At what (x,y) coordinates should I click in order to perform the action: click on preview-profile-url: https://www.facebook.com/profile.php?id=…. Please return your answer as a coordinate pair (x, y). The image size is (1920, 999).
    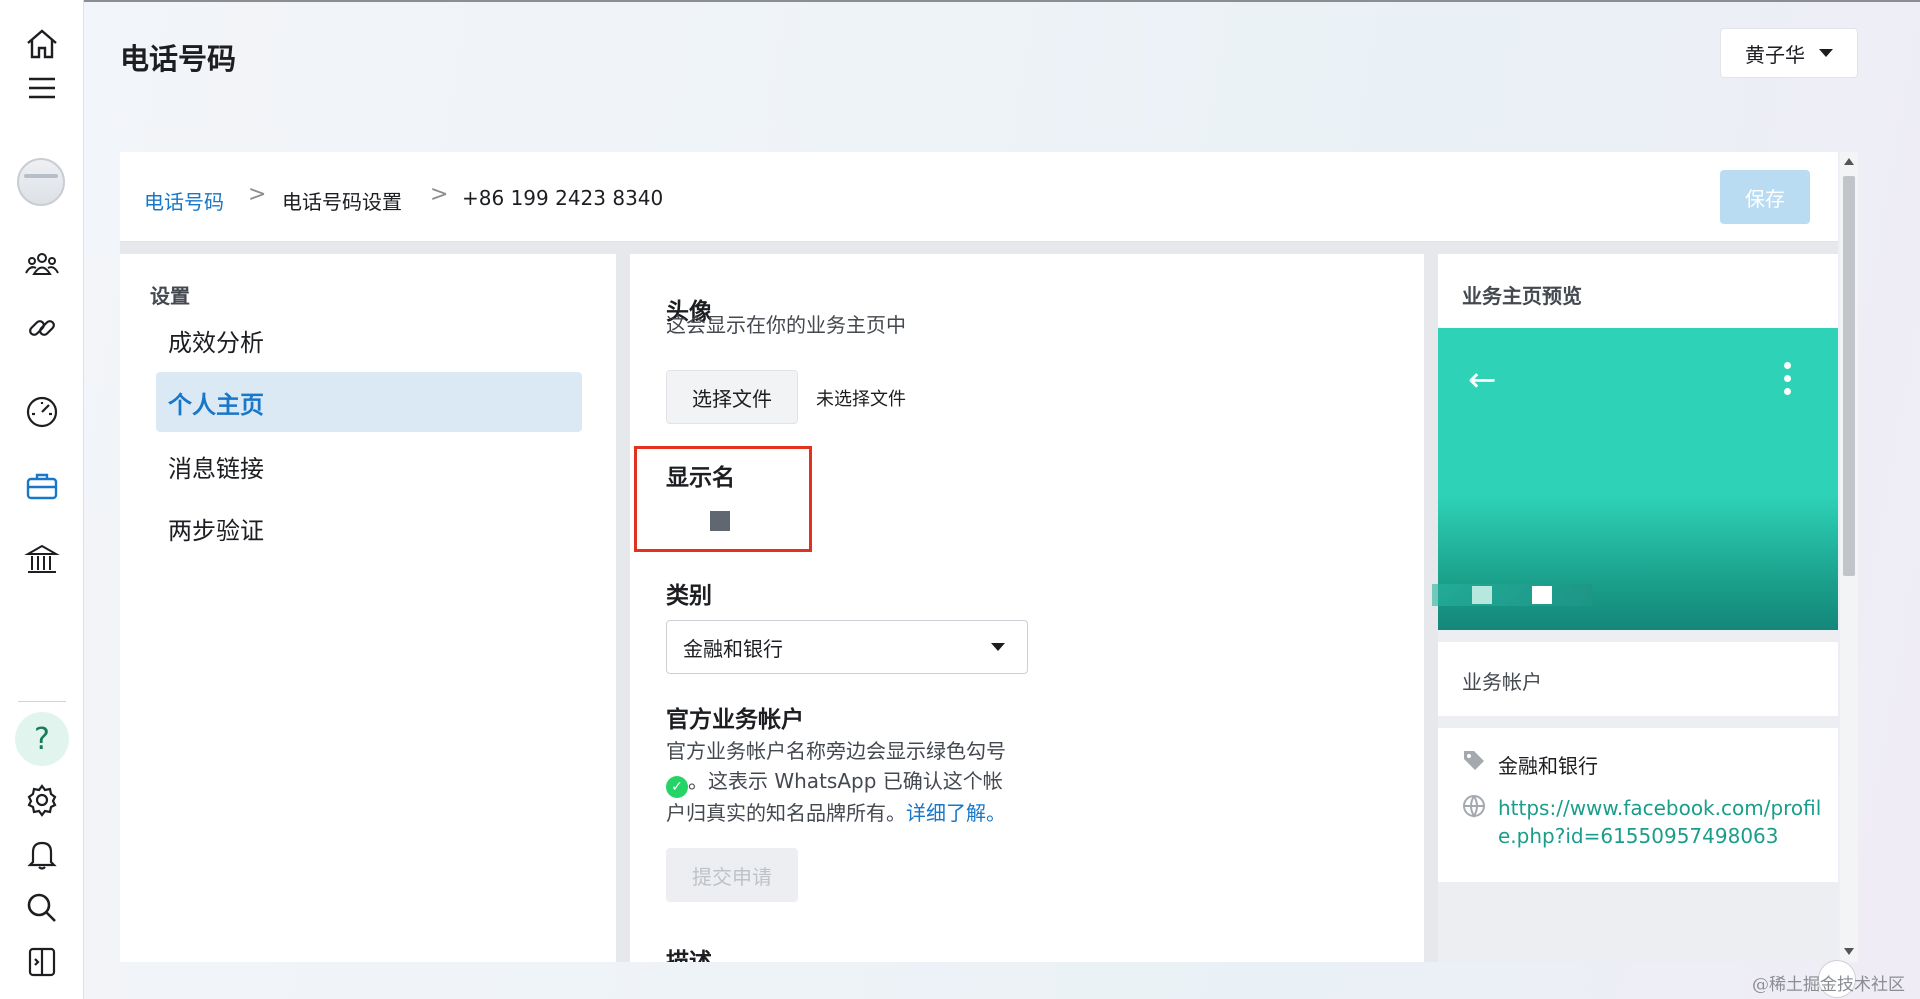
    Looking at the image, I should click on (1663, 822).